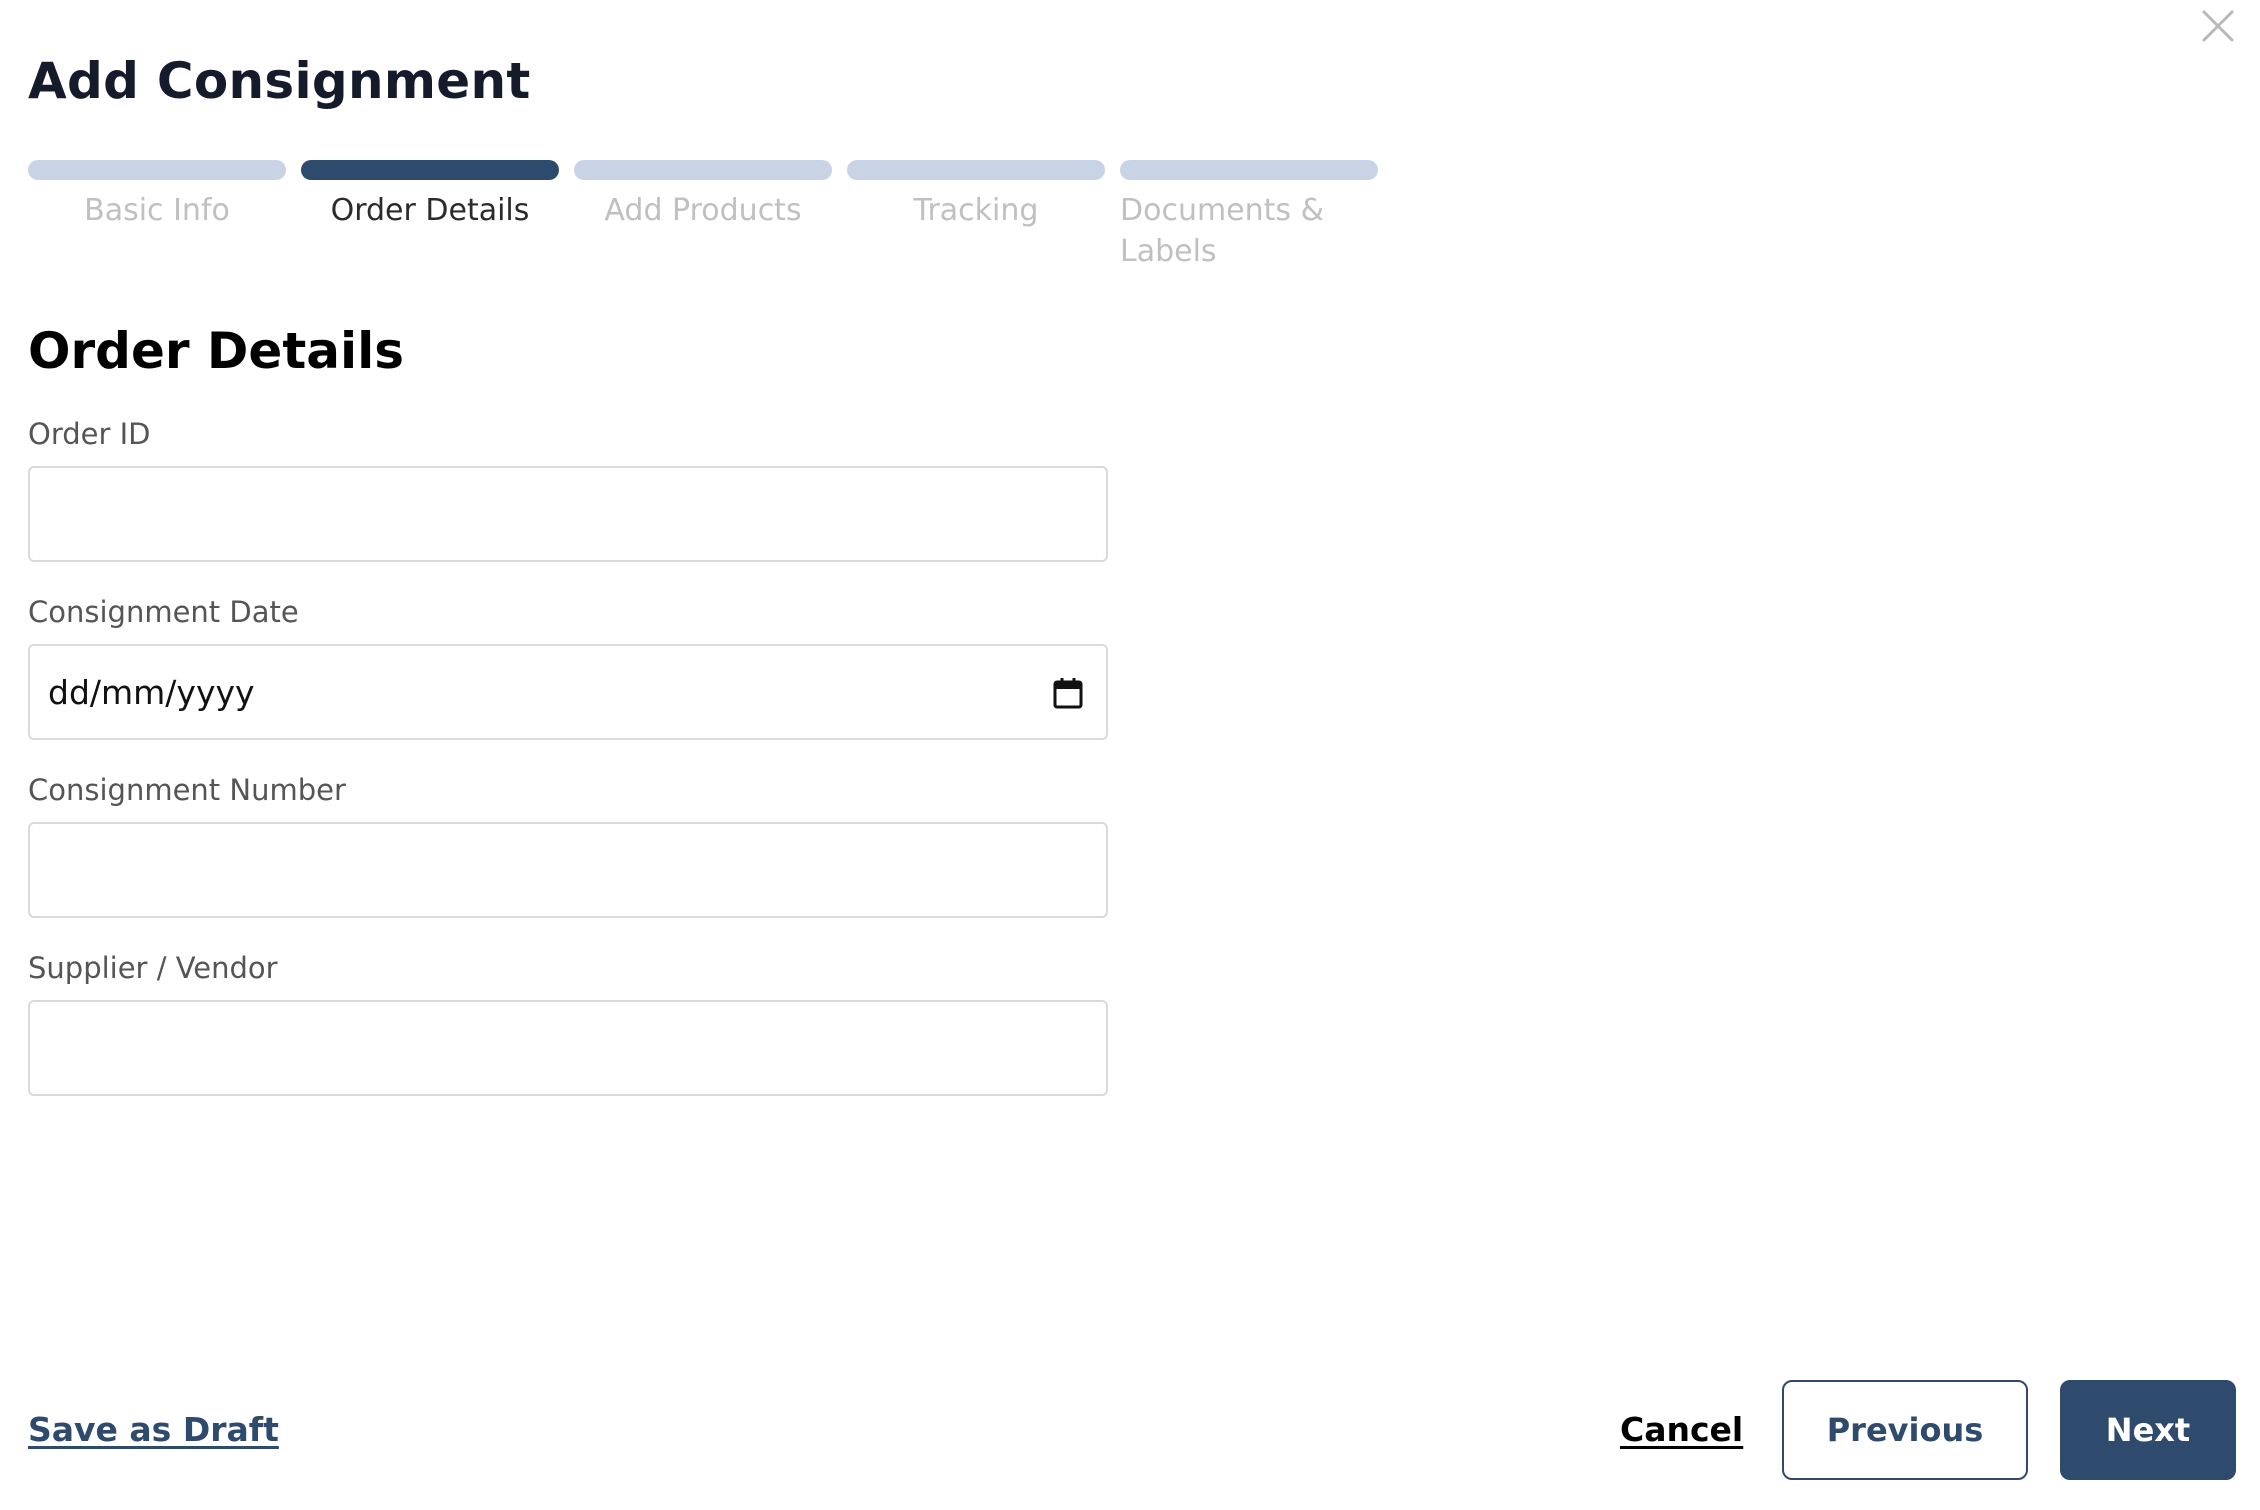  What do you see at coordinates (153, 968) in the screenshot?
I see `supplier-vendor-label: Supplier / Vendor` at bounding box center [153, 968].